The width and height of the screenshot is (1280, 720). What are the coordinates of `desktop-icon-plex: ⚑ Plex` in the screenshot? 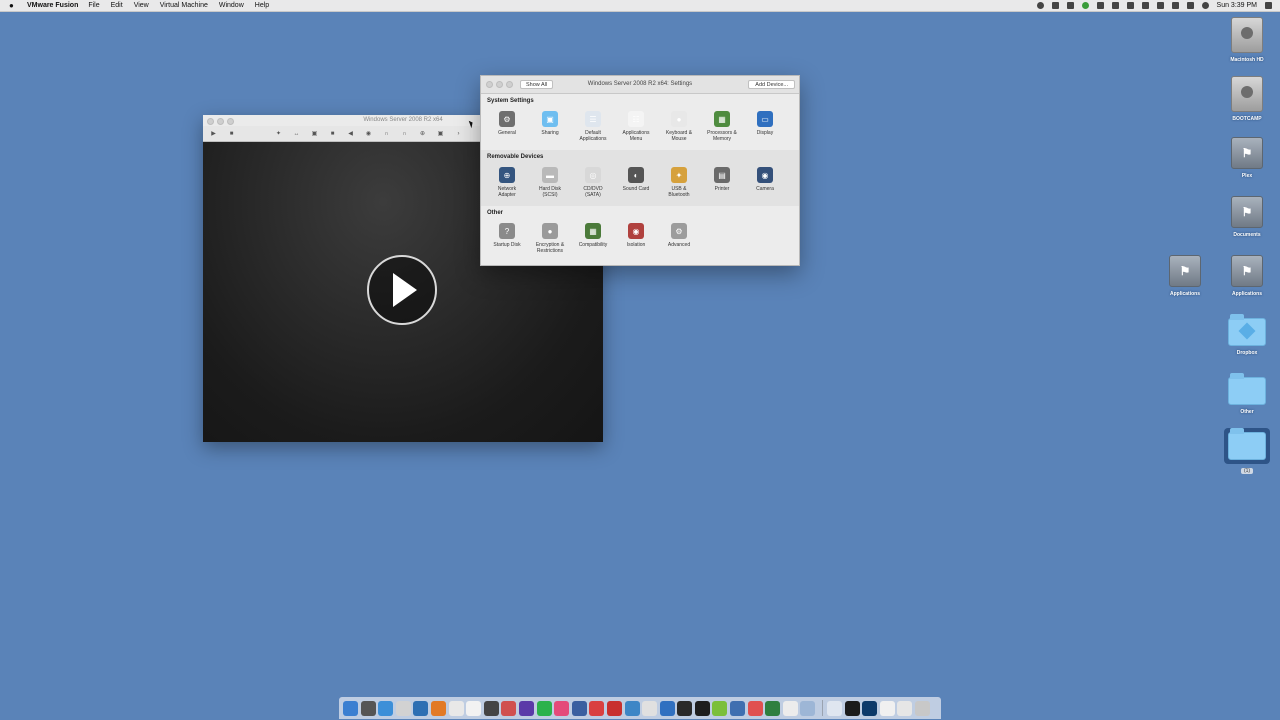 It's located at (1247, 158).